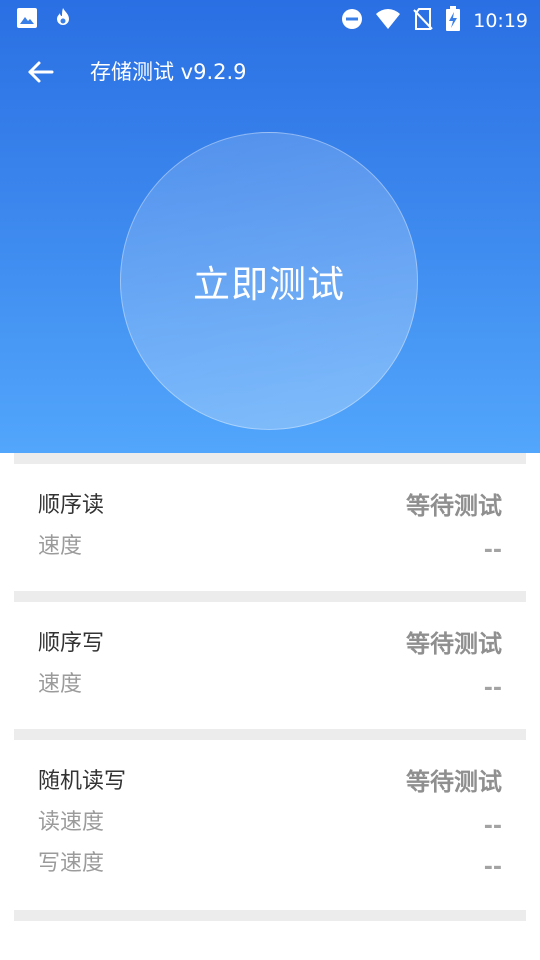  Describe the element at coordinates (71, 505) in the screenshot. I see `seq-read-title: 顺序读` at that location.